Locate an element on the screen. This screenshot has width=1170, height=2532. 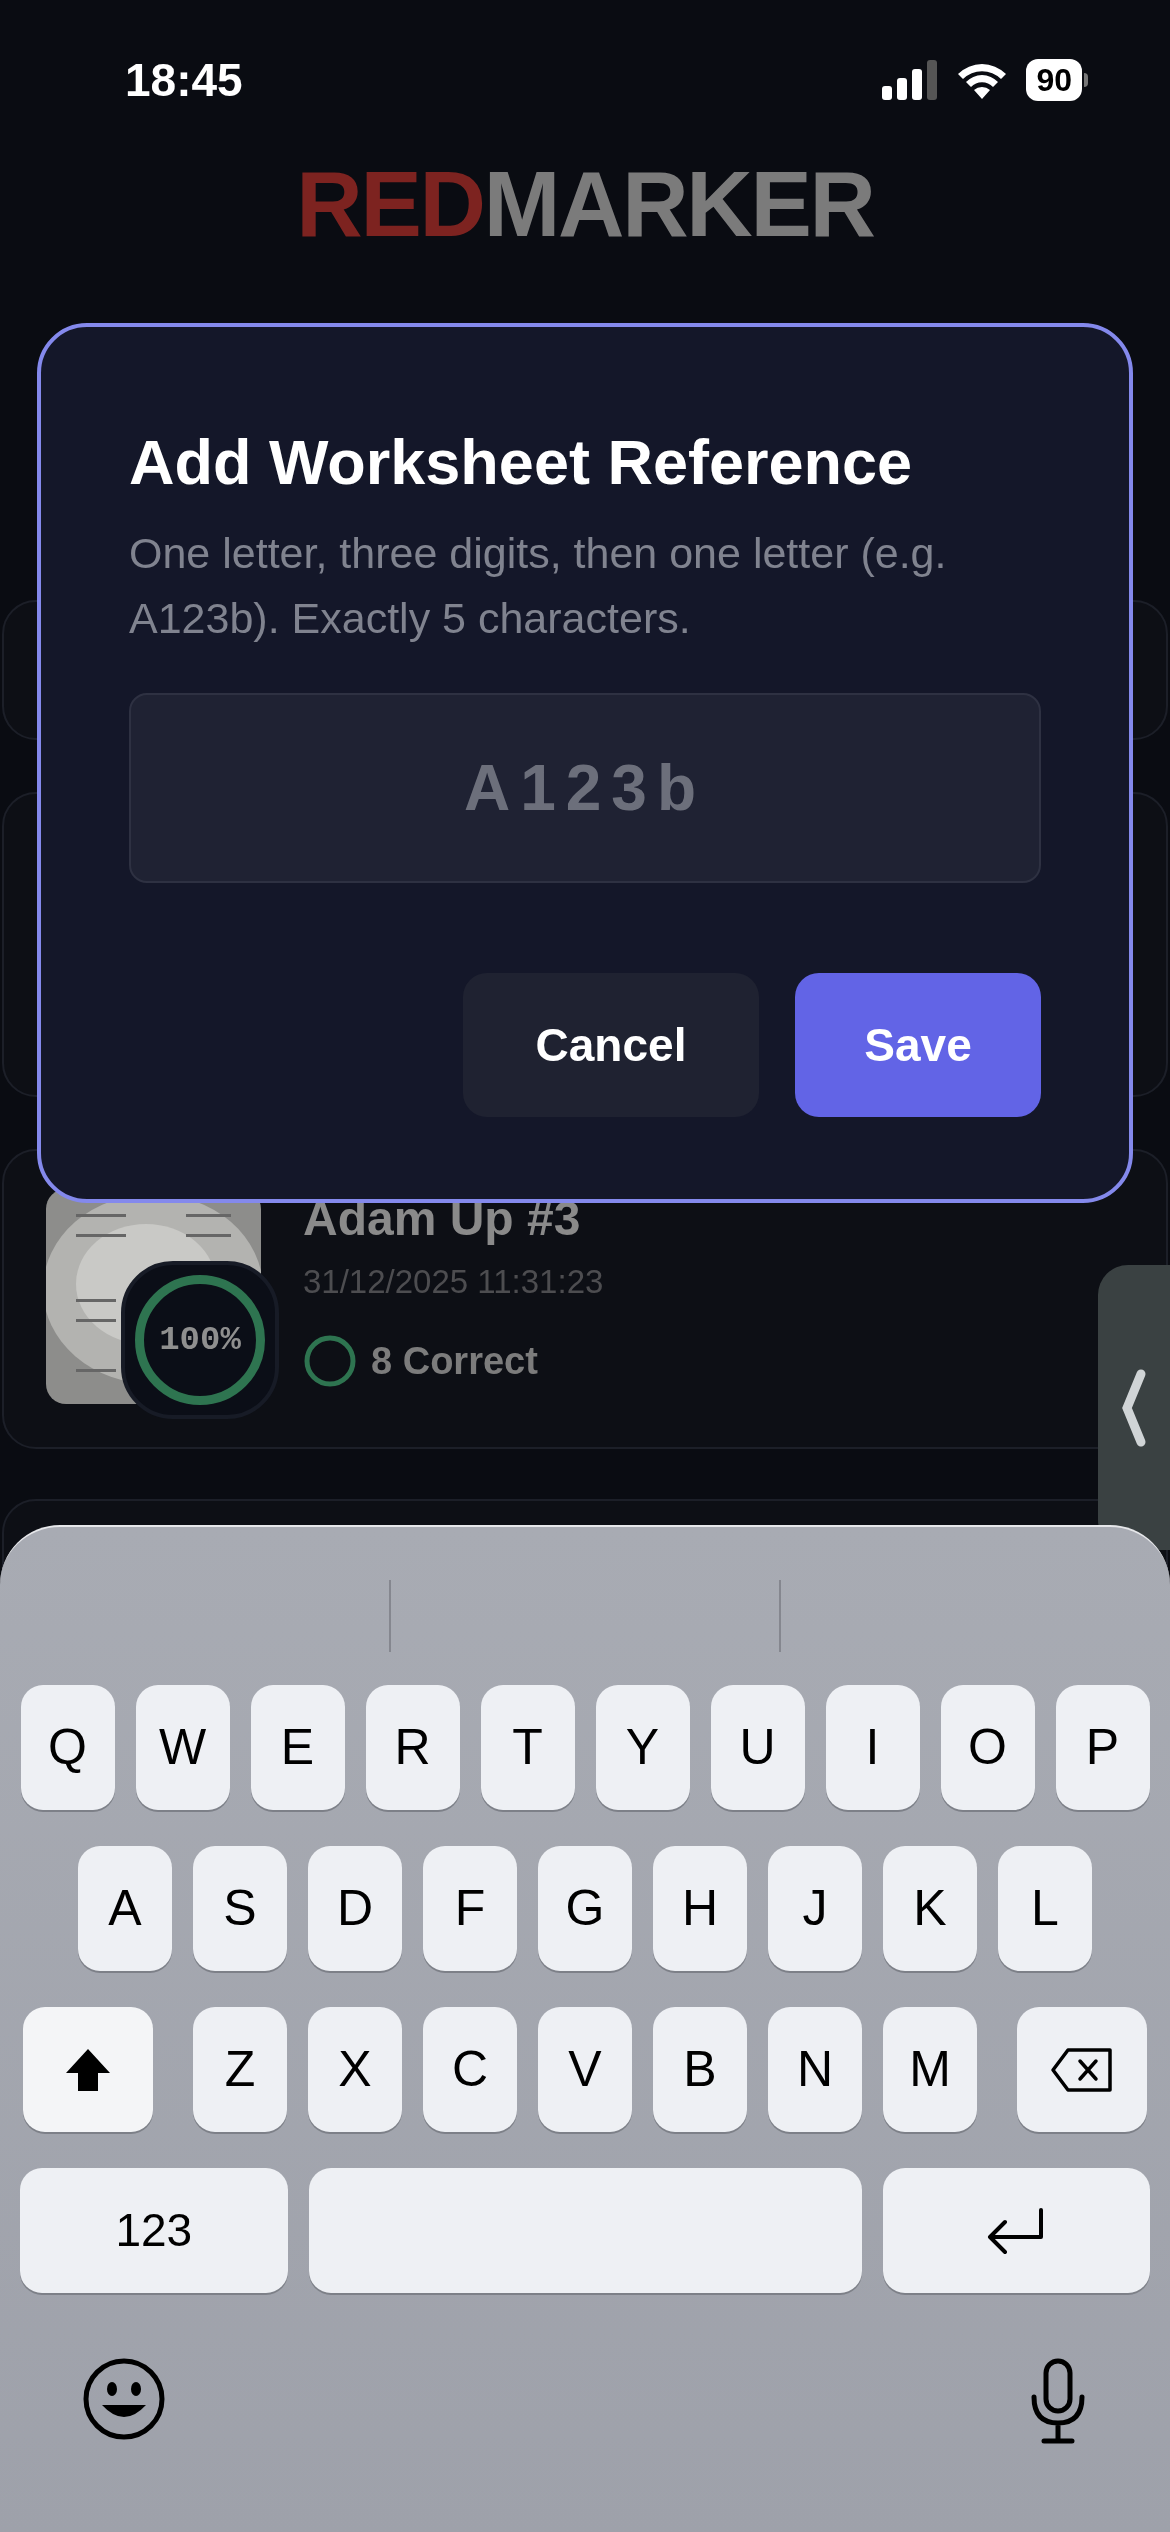
key: N is located at coordinates (815, 2069).